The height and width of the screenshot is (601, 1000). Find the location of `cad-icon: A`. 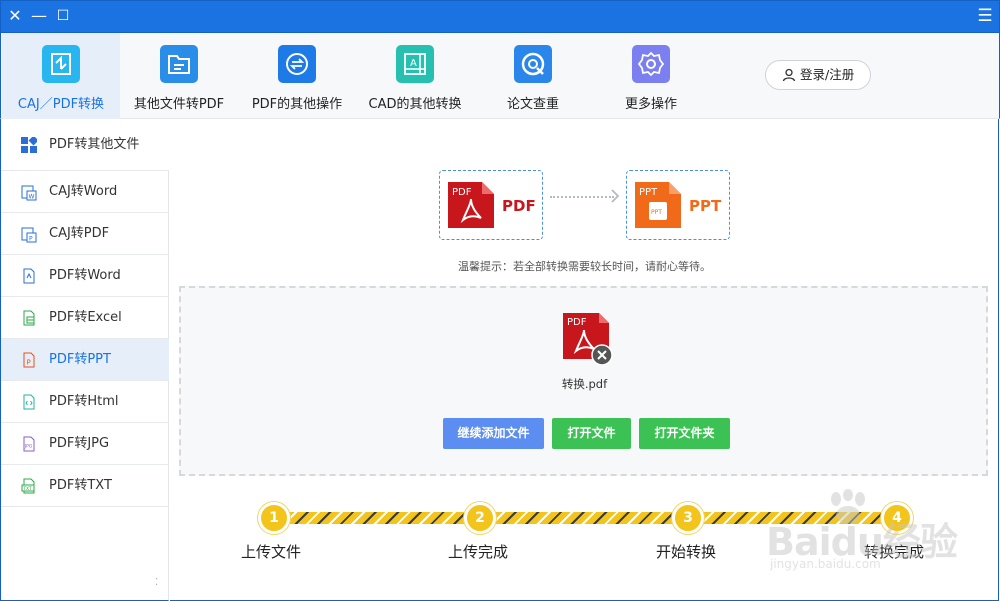

cad-icon: A is located at coordinates (415, 64).